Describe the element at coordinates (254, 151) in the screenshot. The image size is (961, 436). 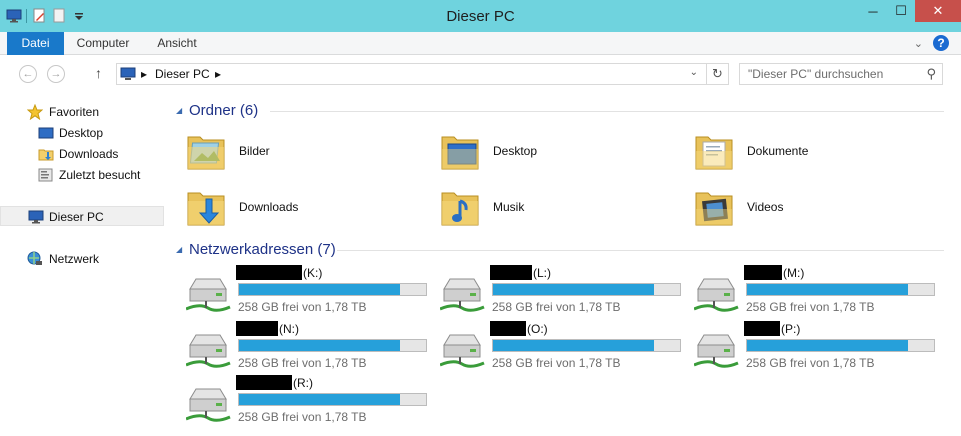
I see `folder-name: Bilder` at that location.